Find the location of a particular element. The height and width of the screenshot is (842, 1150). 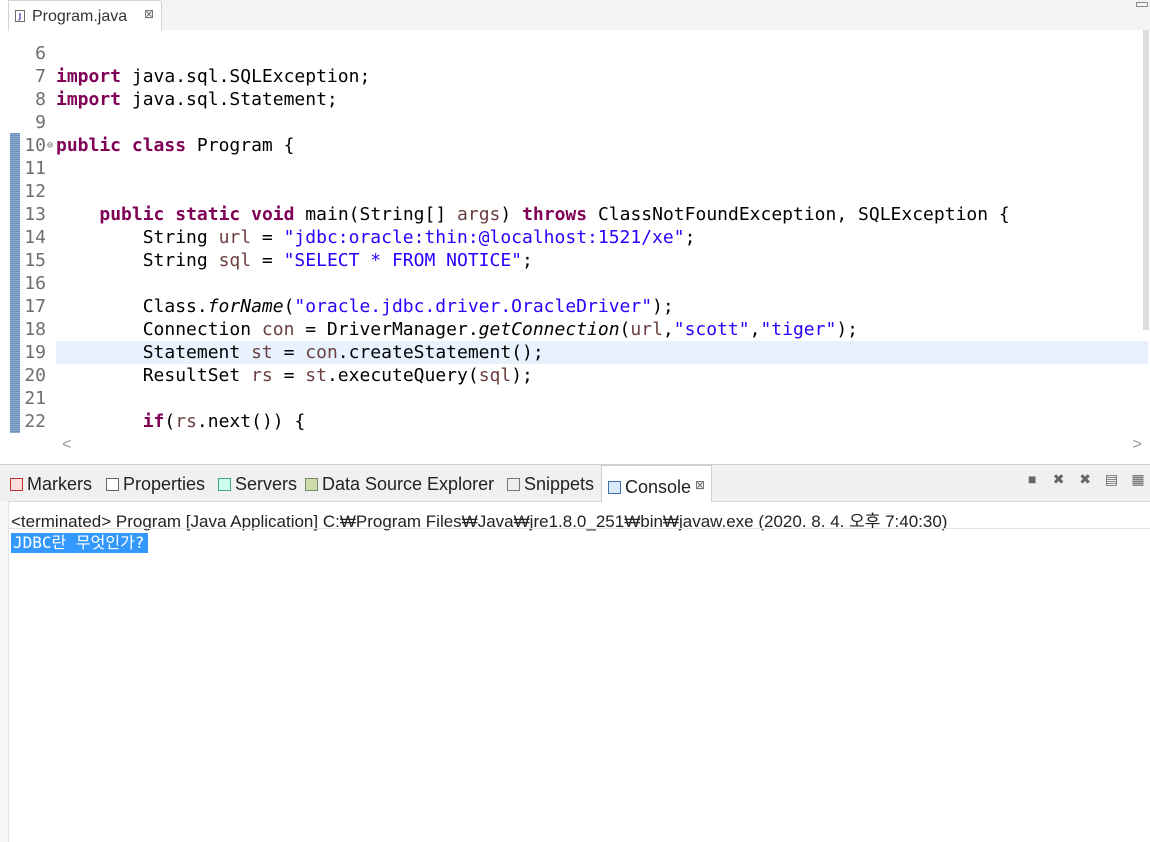

data-source-explorer-icon is located at coordinates (311, 484).